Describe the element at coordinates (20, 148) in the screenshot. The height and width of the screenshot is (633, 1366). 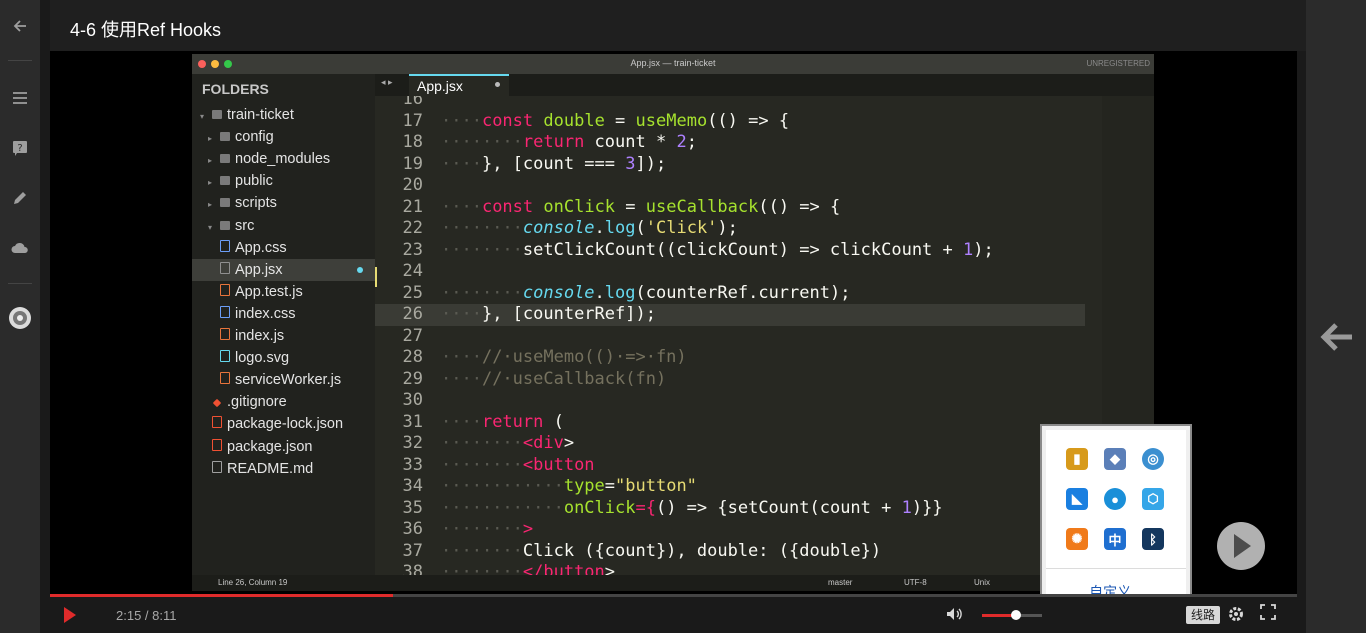
I see `help-button: ?` at that location.